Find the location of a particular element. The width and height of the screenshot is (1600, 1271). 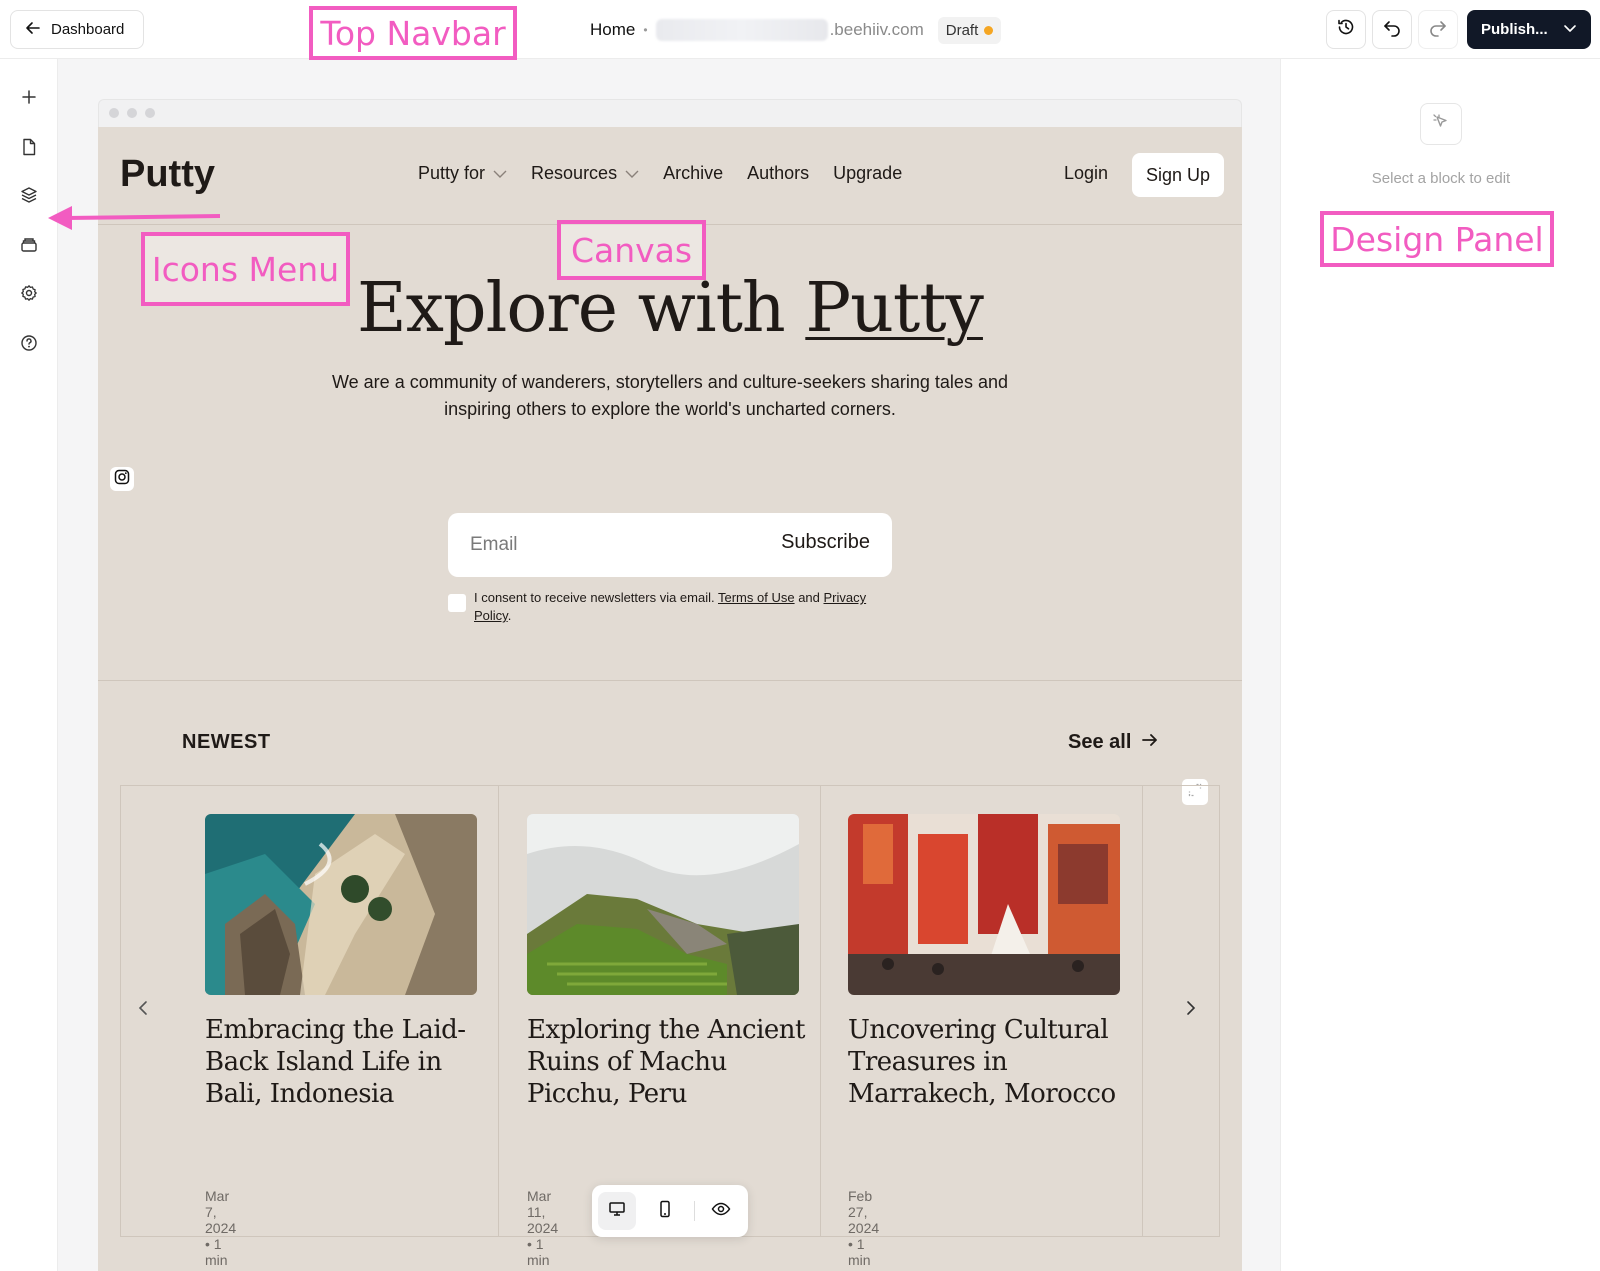

status-label: Draft is located at coordinates (962, 30).